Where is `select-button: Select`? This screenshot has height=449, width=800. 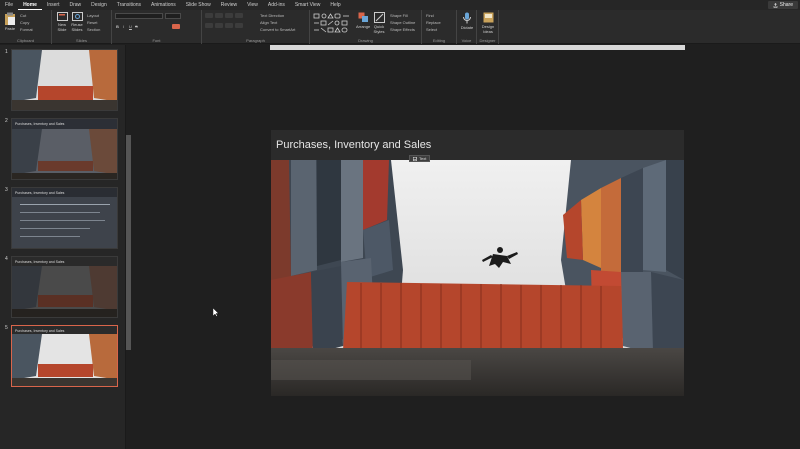 select-button: Select is located at coordinates (431, 29).